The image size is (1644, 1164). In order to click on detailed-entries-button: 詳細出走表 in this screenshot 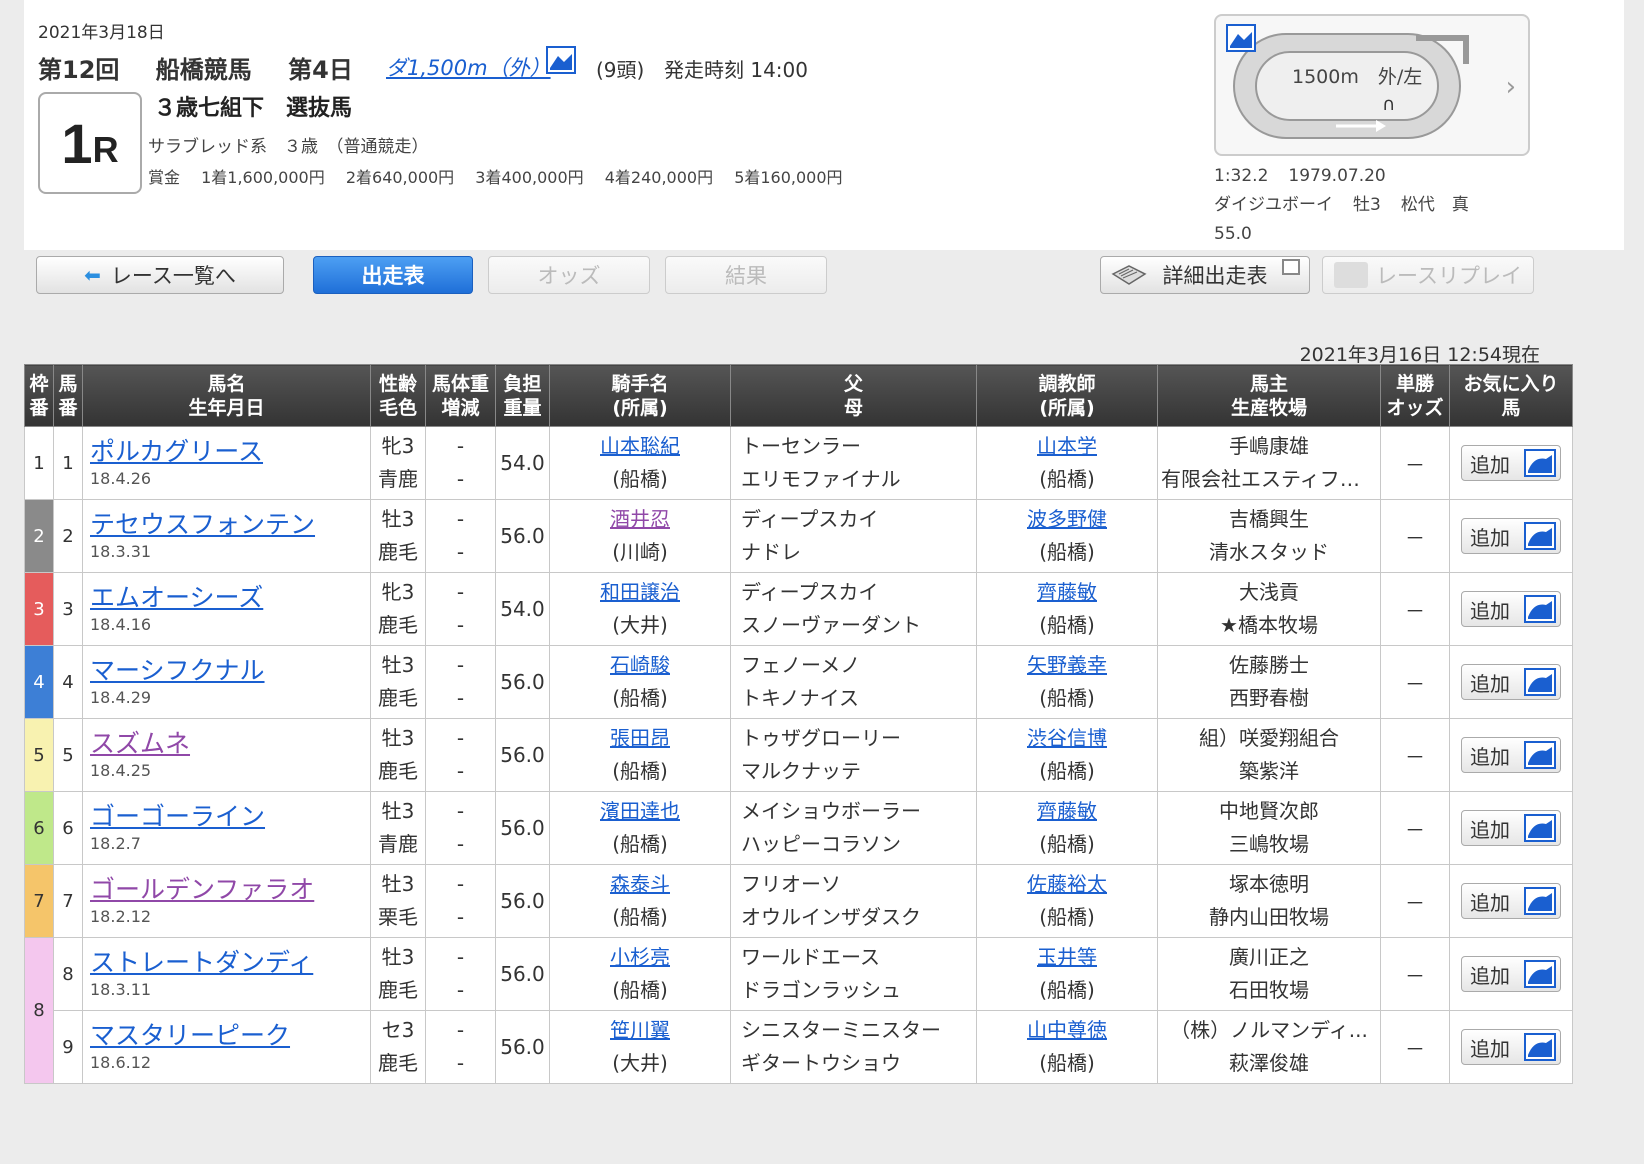, I will do `click(1205, 275)`.